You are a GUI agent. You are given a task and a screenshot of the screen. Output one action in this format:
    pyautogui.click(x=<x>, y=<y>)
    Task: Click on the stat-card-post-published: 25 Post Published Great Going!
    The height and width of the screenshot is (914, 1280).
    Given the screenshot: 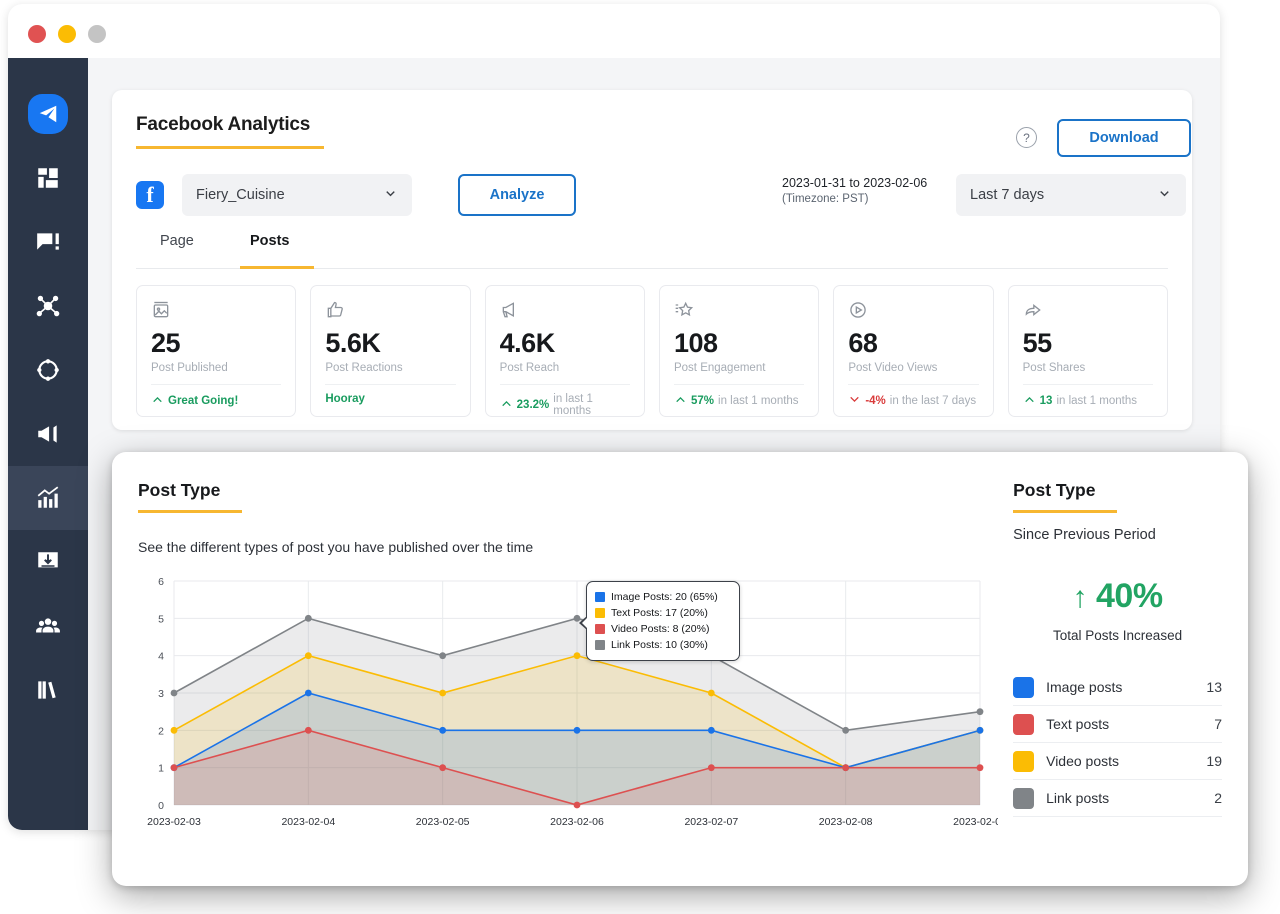 What is the action you would take?
    pyautogui.click(x=216, y=351)
    